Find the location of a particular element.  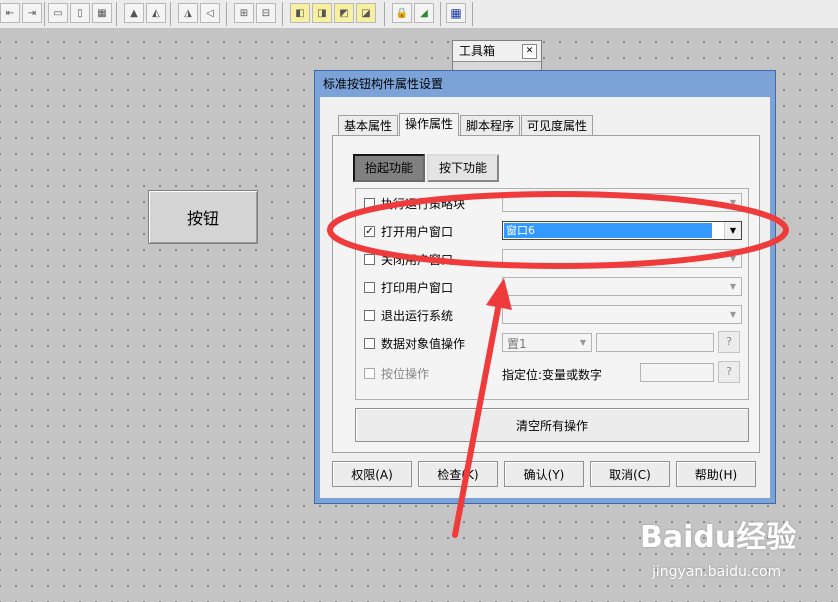

same-size-icon: ▦ is located at coordinates (102, 13).